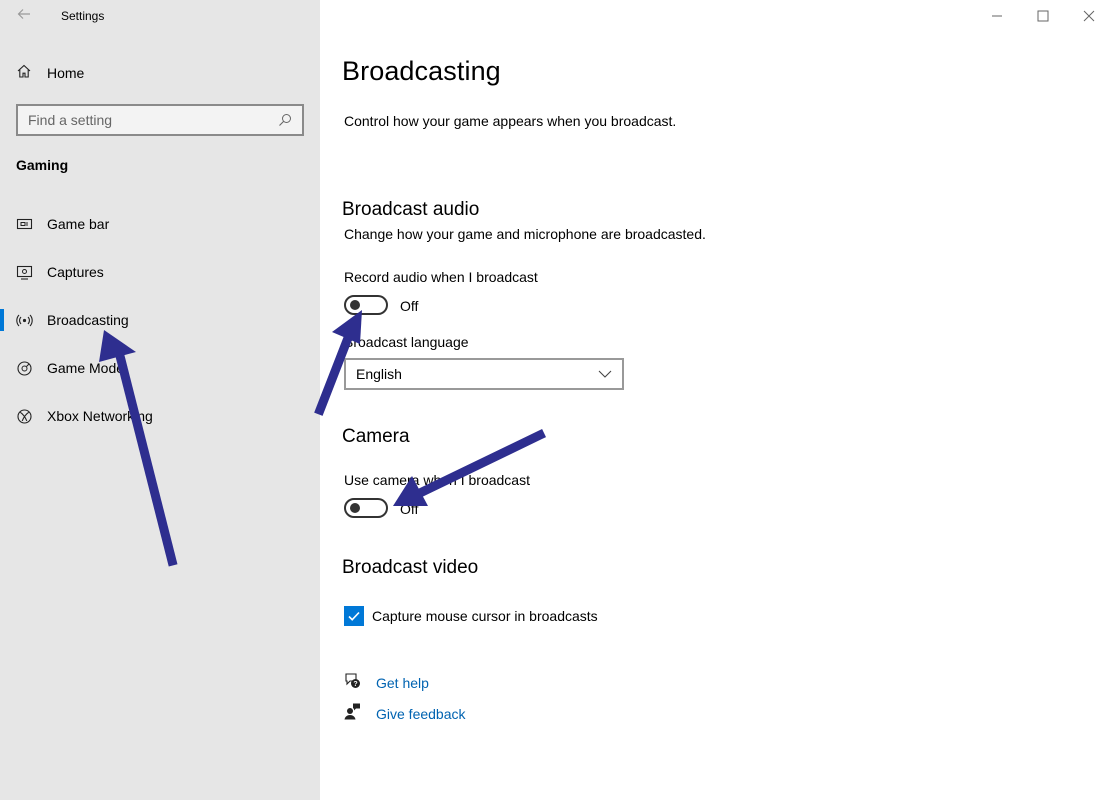  Describe the element at coordinates (409, 306) in the screenshot. I see `record-audio-state: Off` at that location.